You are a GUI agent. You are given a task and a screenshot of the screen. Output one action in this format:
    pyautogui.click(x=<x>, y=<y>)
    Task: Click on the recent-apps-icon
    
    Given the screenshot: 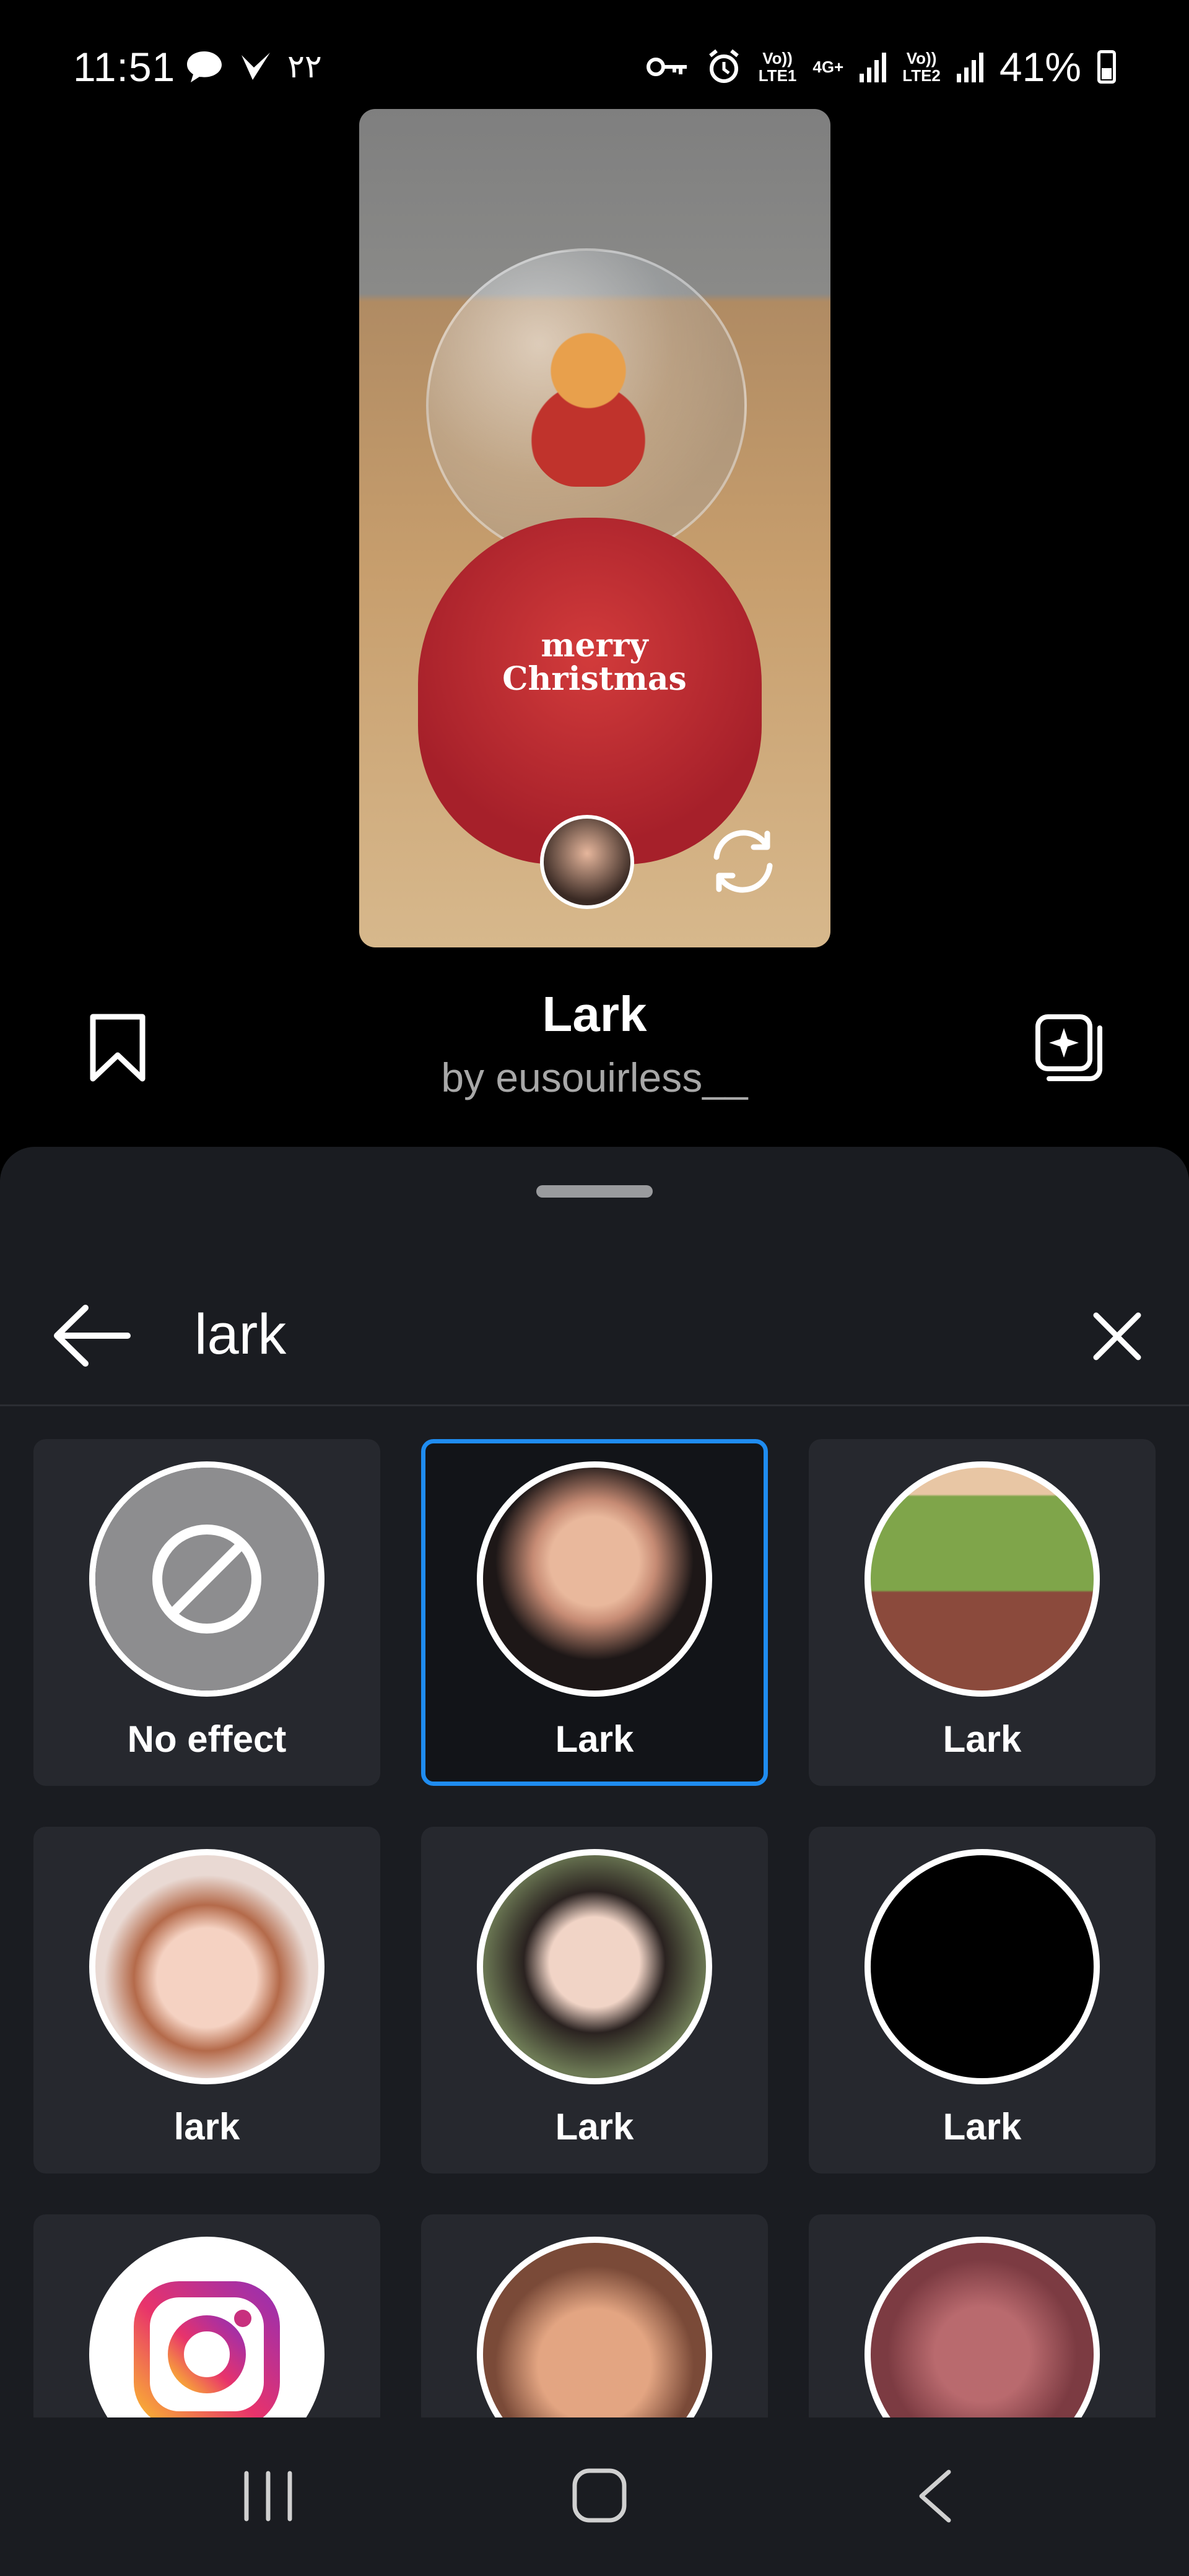 What is the action you would take?
    pyautogui.click(x=268, y=2496)
    